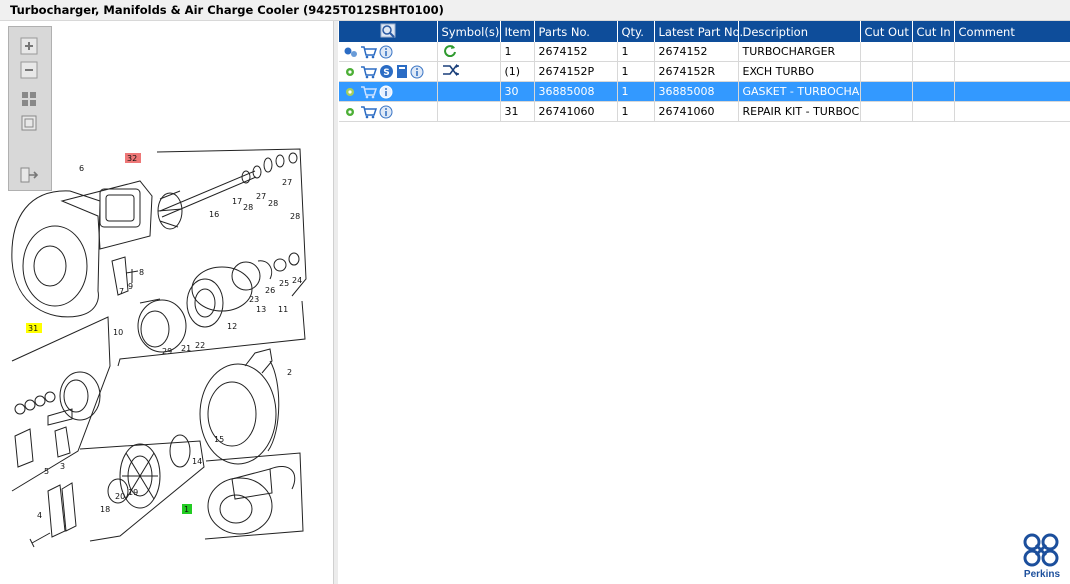  What do you see at coordinates (576, 111) in the screenshot?
I see `parts-no-cell: 26741060` at bounding box center [576, 111].